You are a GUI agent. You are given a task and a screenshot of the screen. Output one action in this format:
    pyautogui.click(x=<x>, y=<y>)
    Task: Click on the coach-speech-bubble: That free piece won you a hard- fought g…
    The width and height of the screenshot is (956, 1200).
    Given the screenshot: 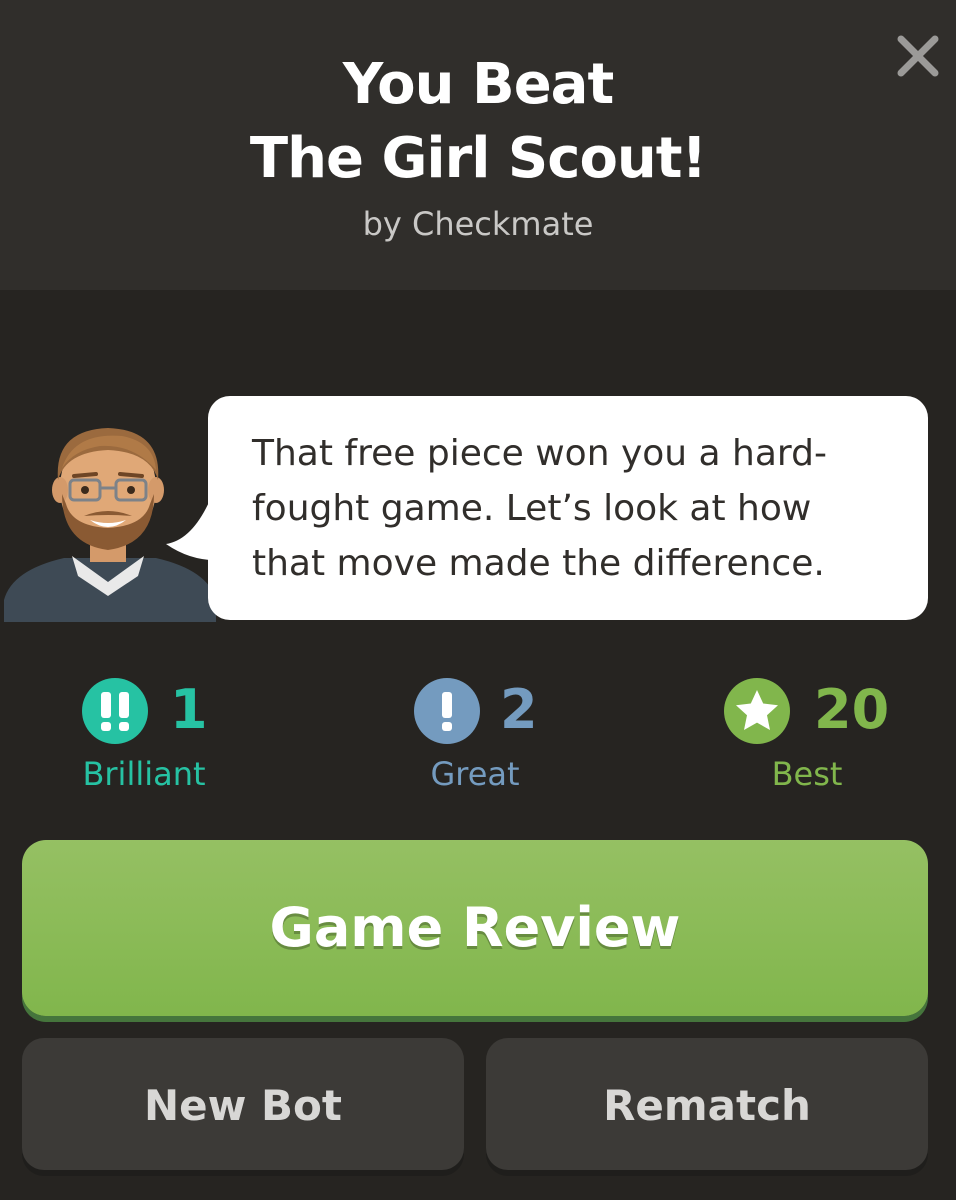 What is the action you would take?
    pyautogui.click(x=568, y=508)
    